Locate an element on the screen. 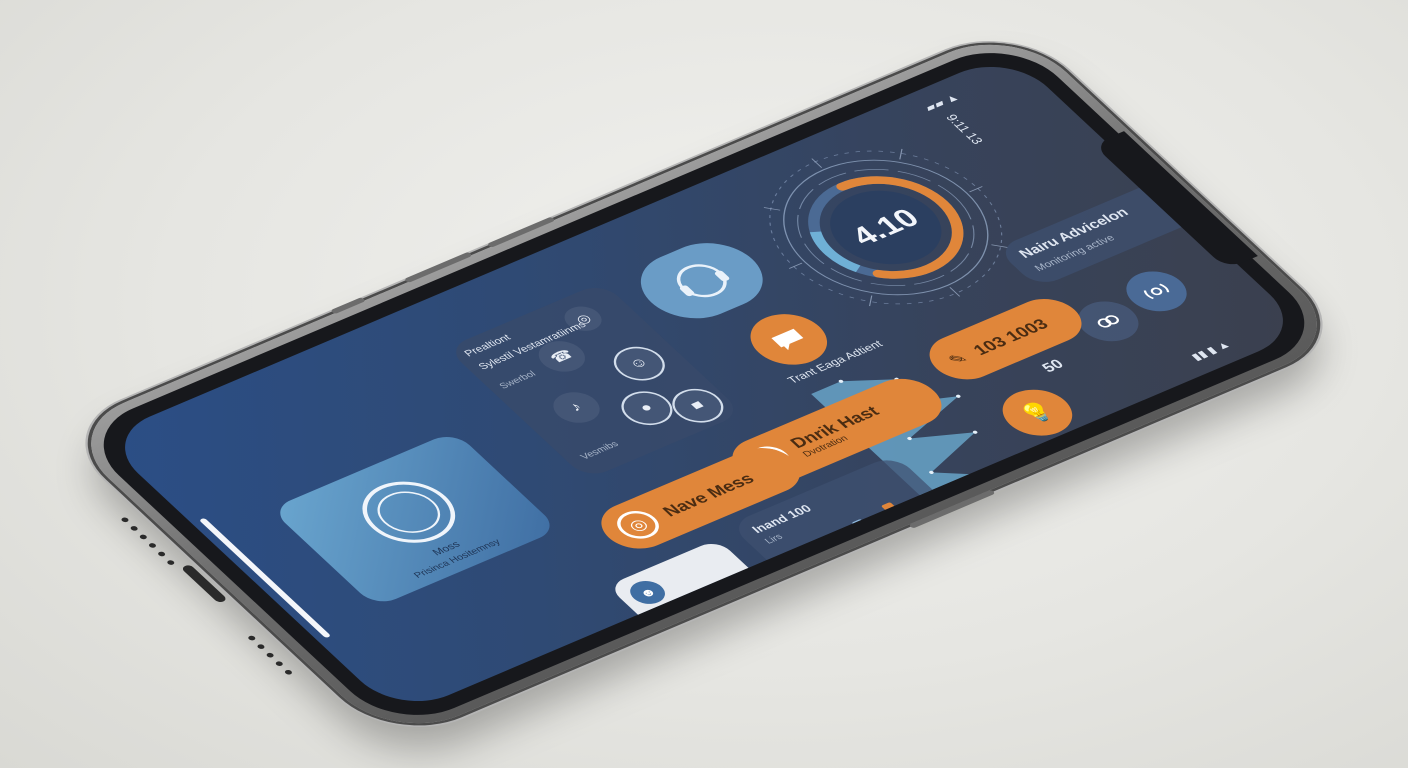  user-icon: ☺ is located at coordinates (639, 363).